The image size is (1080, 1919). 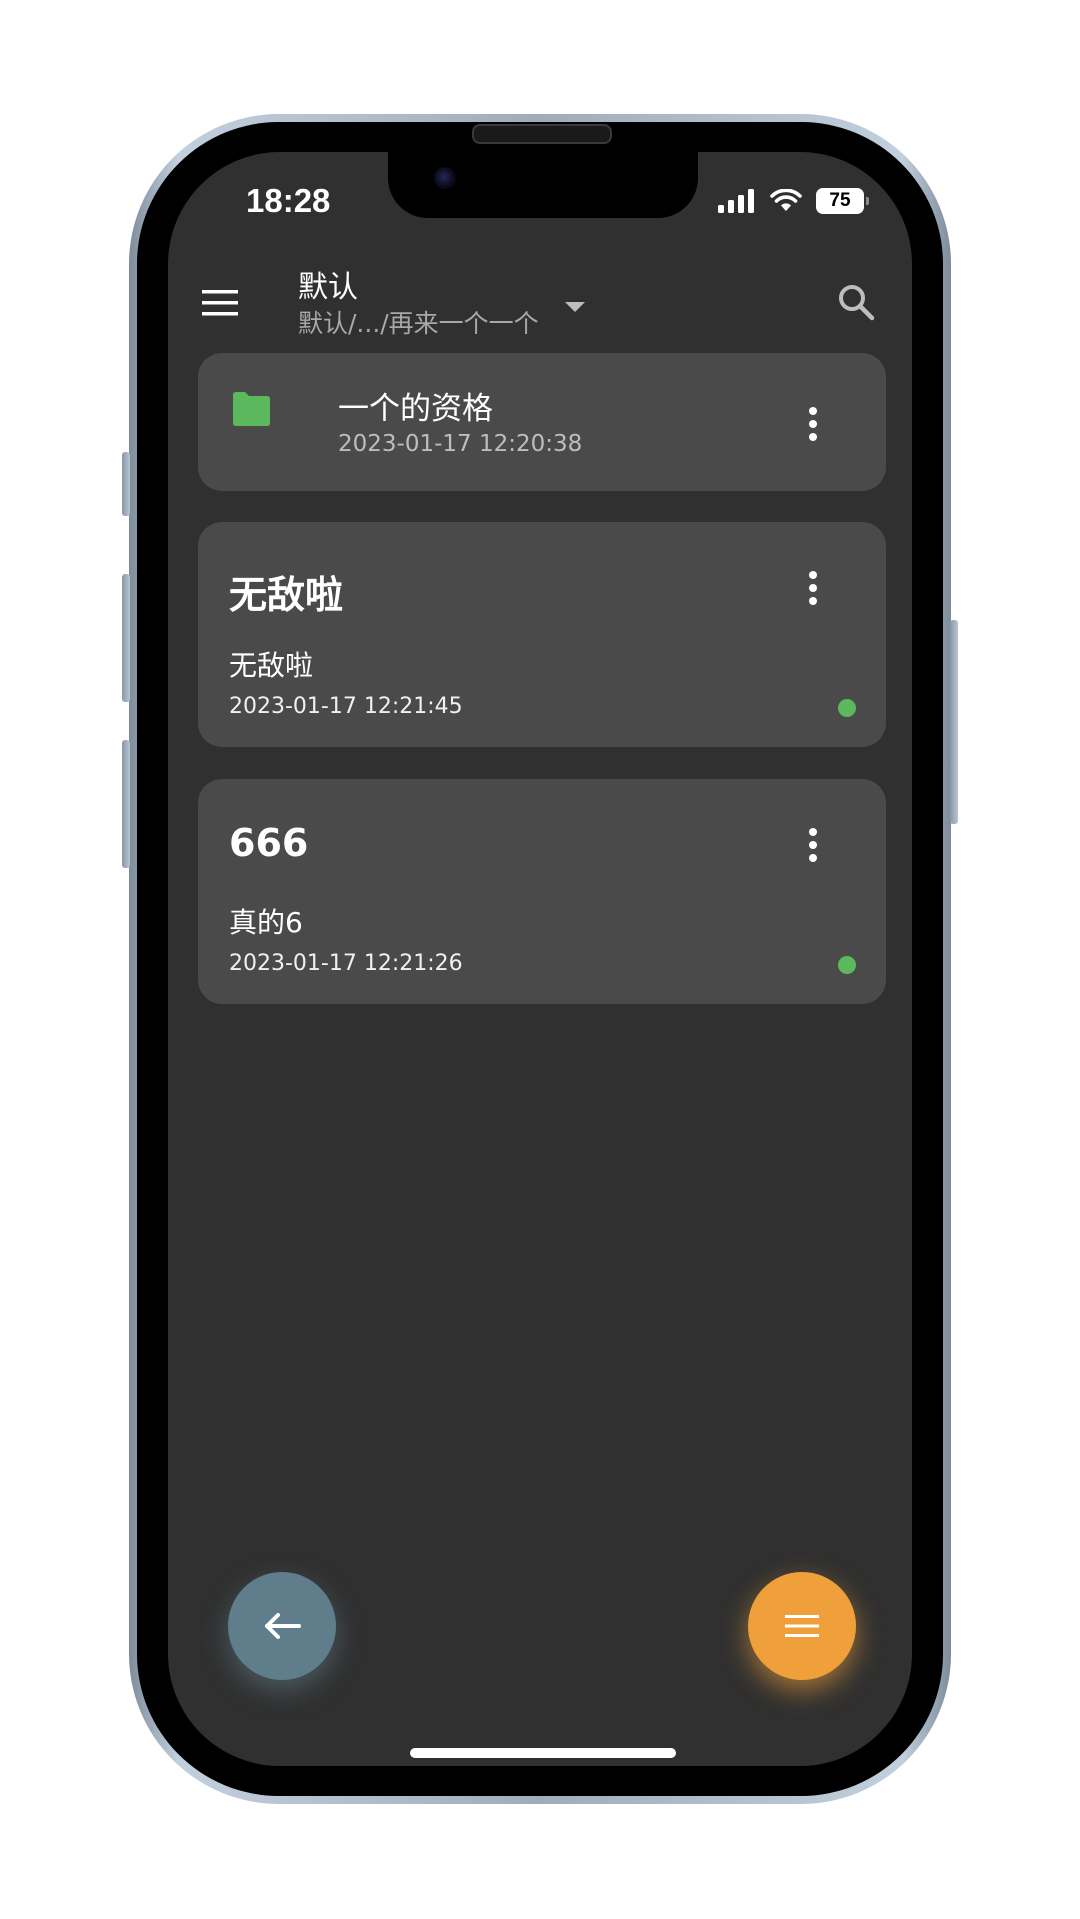 I want to click on home-indicator, so click(x=543, y=1753).